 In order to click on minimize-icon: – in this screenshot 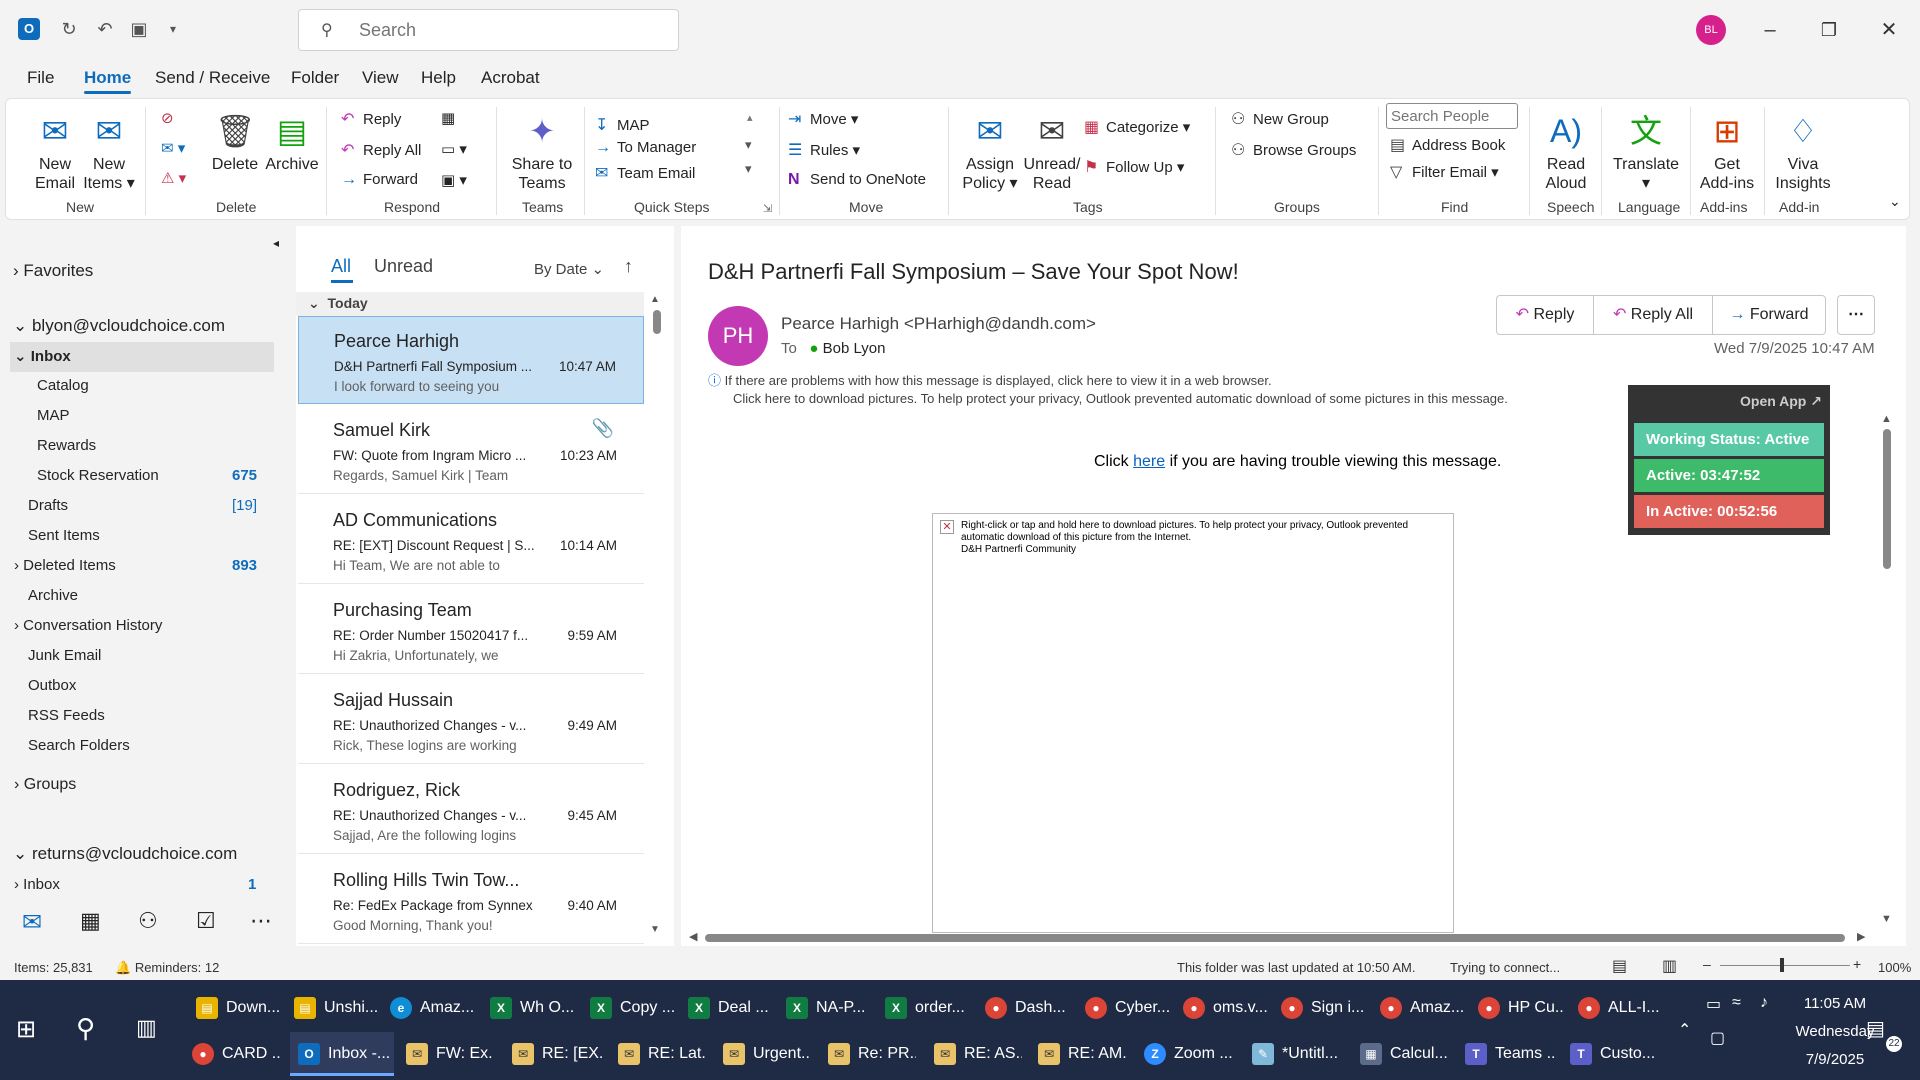, I will do `click(1770, 30)`.